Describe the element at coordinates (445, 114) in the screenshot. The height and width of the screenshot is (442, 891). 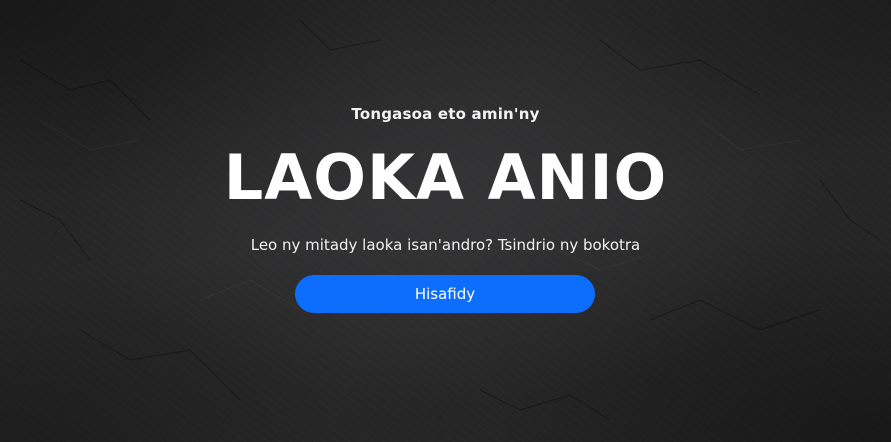
I see `greeting-text: Tongasoa eto amin'ny` at that location.